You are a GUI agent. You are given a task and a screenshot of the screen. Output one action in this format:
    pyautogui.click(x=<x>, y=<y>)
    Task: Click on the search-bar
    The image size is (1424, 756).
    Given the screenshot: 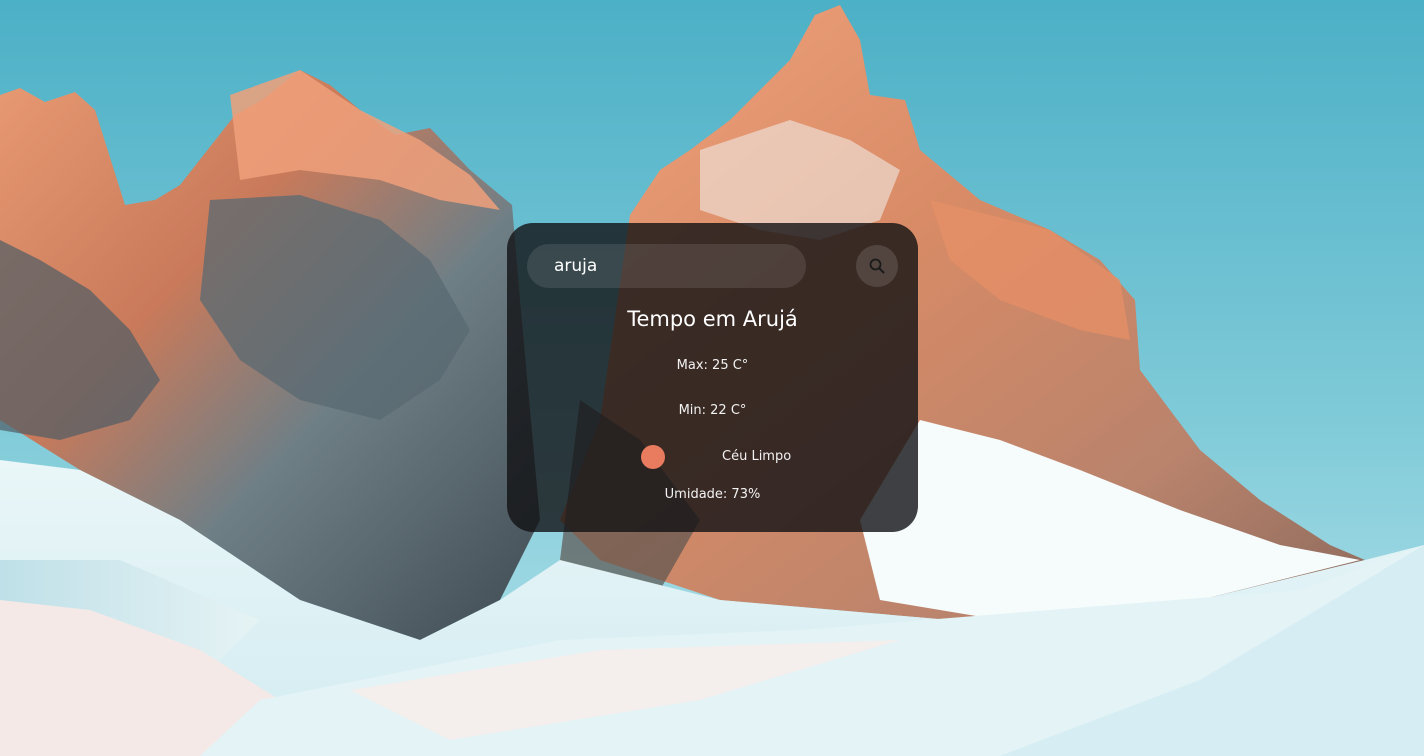 What is the action you would take?
    pyautogui.click(x=712, y=267)
    